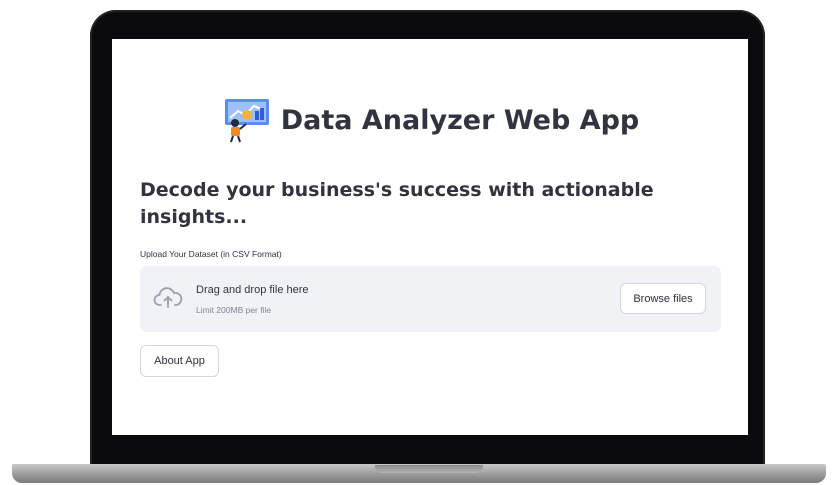 This screenshot has height=485, width=838. Describe the element at coordinates (234, 310) in the screenshot. I see `dropzone-limit: Limit 200MB per file` at that location.